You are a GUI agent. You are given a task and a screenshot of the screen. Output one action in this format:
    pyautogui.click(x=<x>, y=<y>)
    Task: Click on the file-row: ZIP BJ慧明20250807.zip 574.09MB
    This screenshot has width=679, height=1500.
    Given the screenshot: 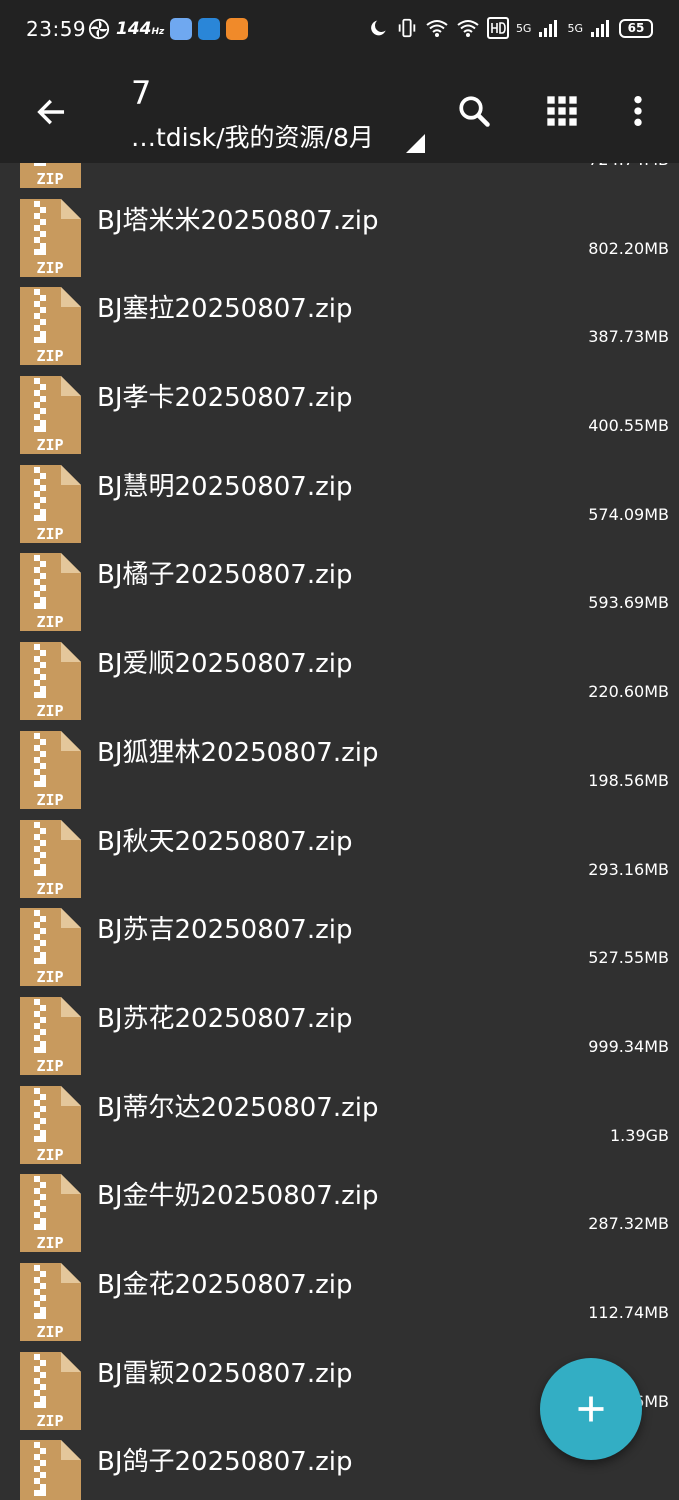 What is the action you would take?
    pyautogui.click(x=339, y=498)
    